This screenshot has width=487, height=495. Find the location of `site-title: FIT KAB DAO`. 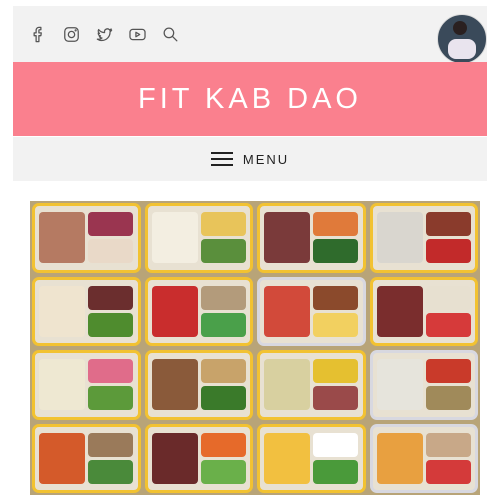

site-title: FIT KAB DAO is located at coordinates (250, 99).